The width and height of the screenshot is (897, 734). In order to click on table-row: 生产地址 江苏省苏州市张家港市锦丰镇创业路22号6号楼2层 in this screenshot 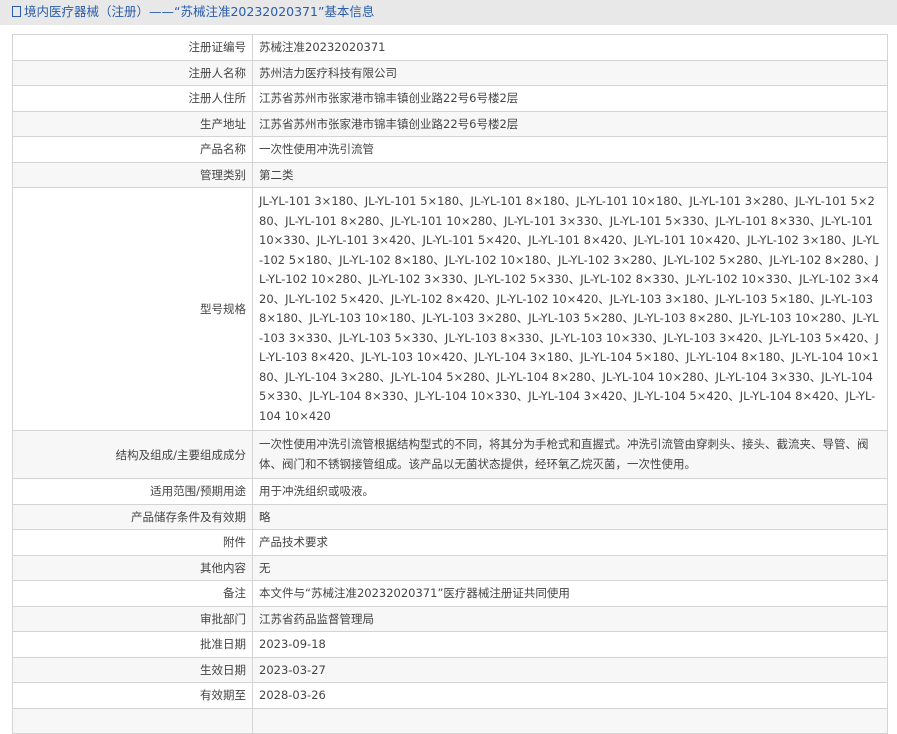, I will do `click(450, 123)`.